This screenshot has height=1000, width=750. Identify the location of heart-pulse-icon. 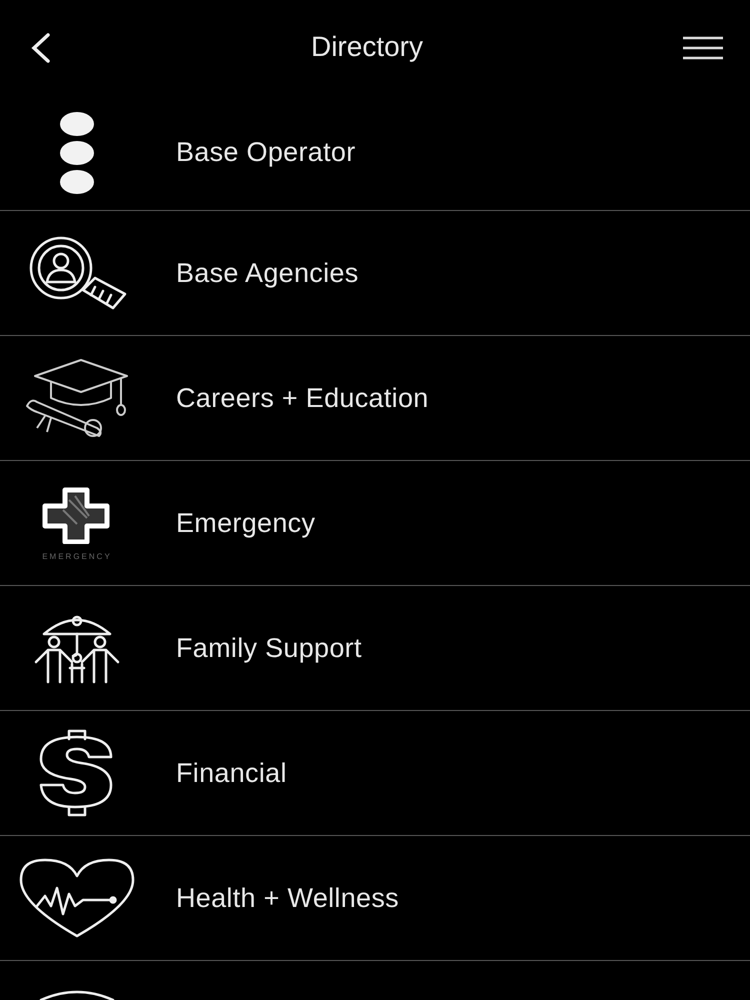
(77, 898).